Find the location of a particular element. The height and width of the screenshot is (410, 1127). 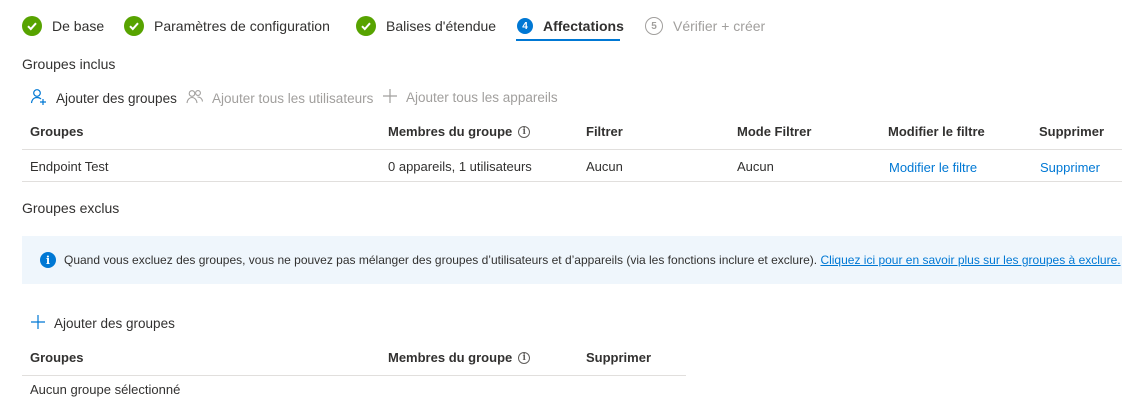

step-label: Balises d'étendue is located at coordinates (441, 26).